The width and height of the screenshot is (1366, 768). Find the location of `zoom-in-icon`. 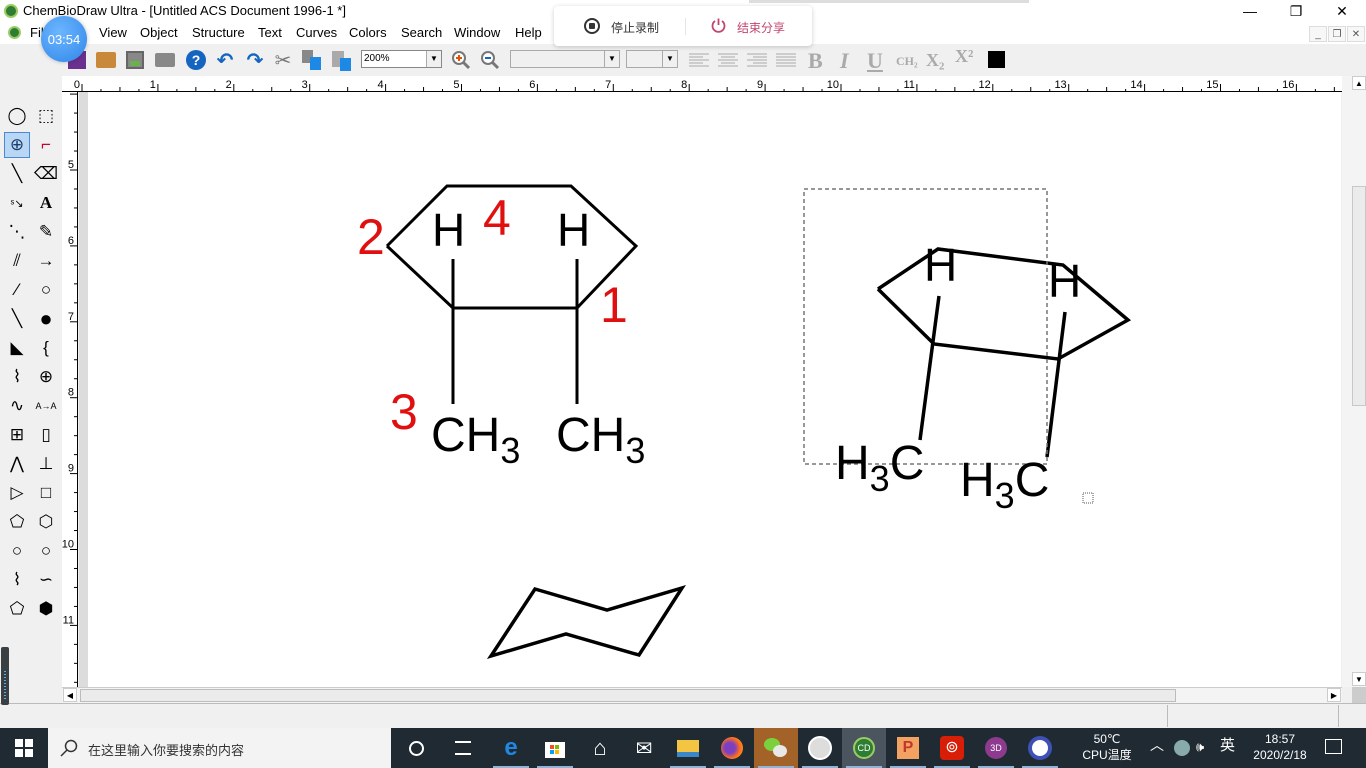

zoom-in-icon is located at coordinates (461, 60).